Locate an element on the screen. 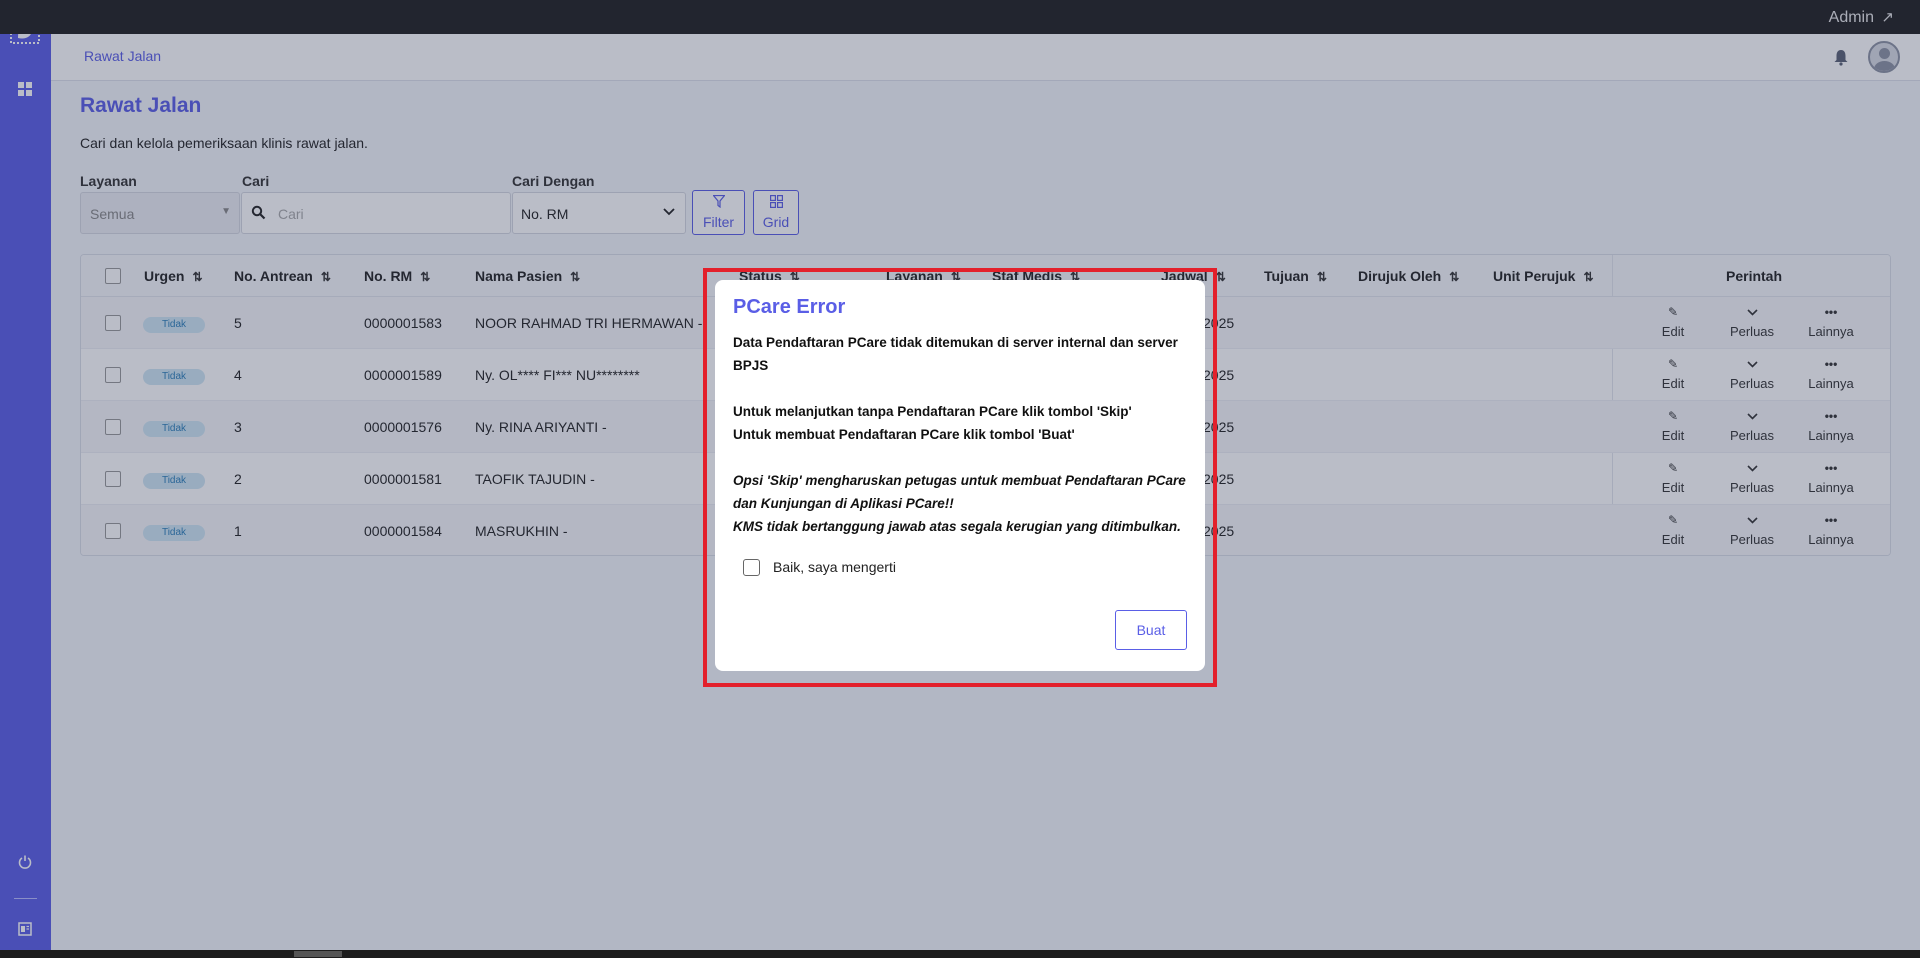 Image resolution: width=1920 pixels, height=958 pixels. dialog-title: PCare Error is located at coordinates (789, 307).